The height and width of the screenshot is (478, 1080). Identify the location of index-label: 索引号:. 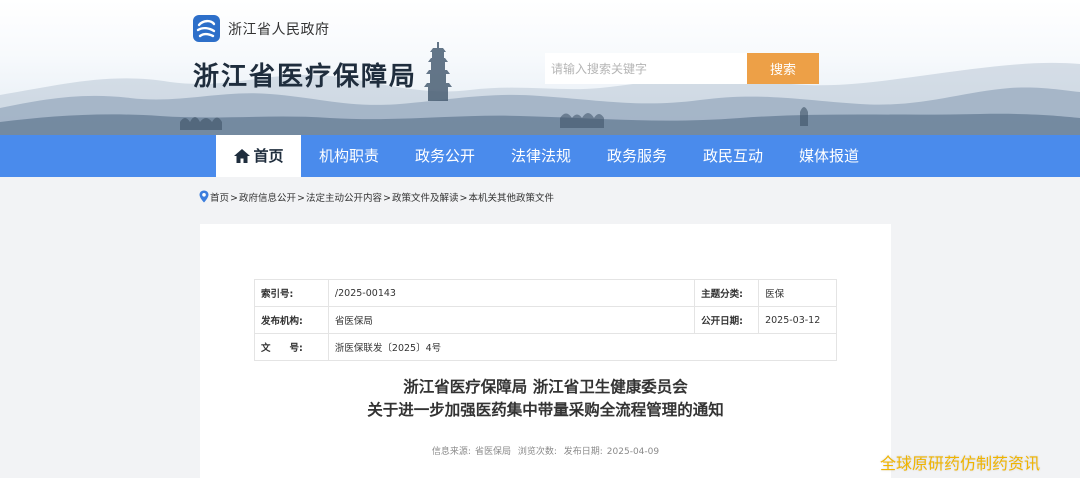
(291, 293).